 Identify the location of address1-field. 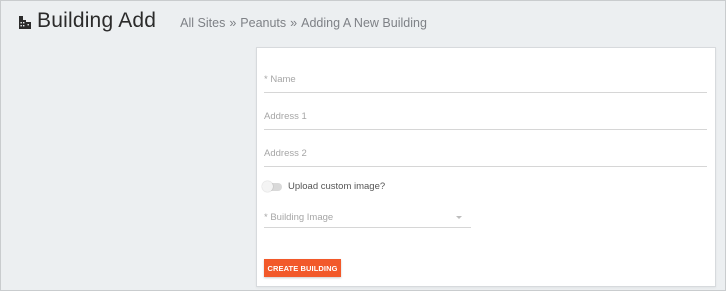
(485, 117).